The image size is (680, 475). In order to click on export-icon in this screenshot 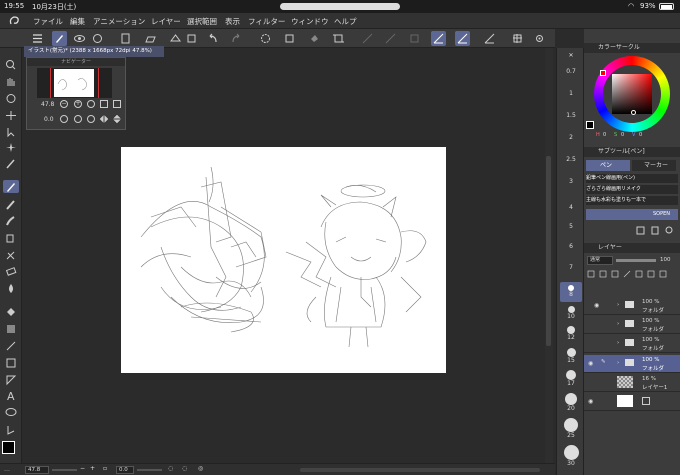, I will do `click(191, 38)`.